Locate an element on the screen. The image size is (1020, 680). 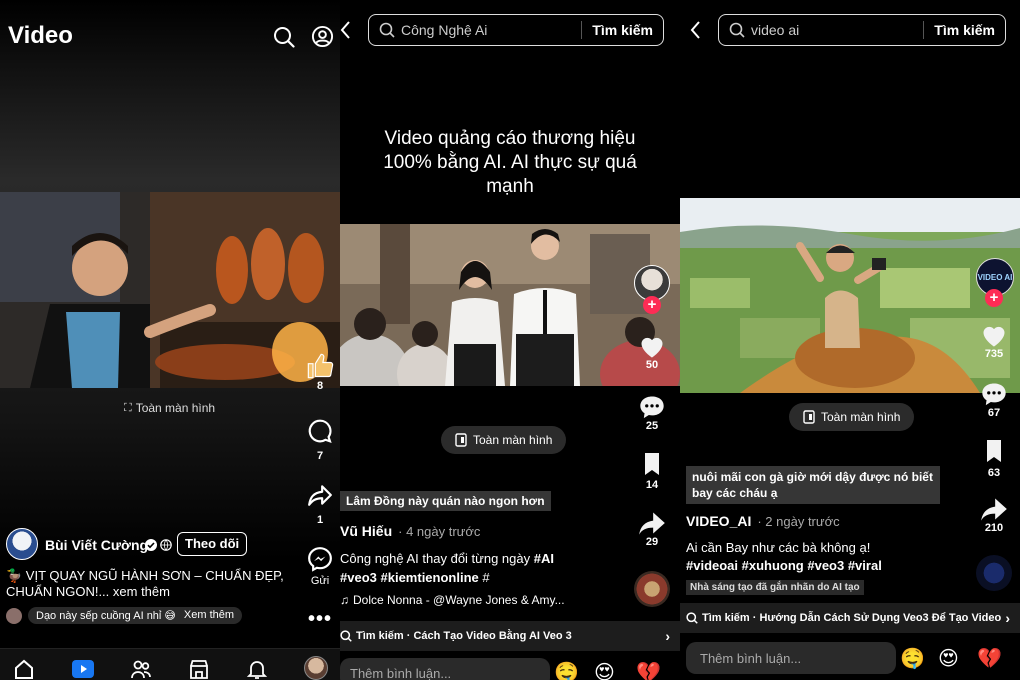
author-name: Vũ Hiếu is located at coordinates (366, 531).